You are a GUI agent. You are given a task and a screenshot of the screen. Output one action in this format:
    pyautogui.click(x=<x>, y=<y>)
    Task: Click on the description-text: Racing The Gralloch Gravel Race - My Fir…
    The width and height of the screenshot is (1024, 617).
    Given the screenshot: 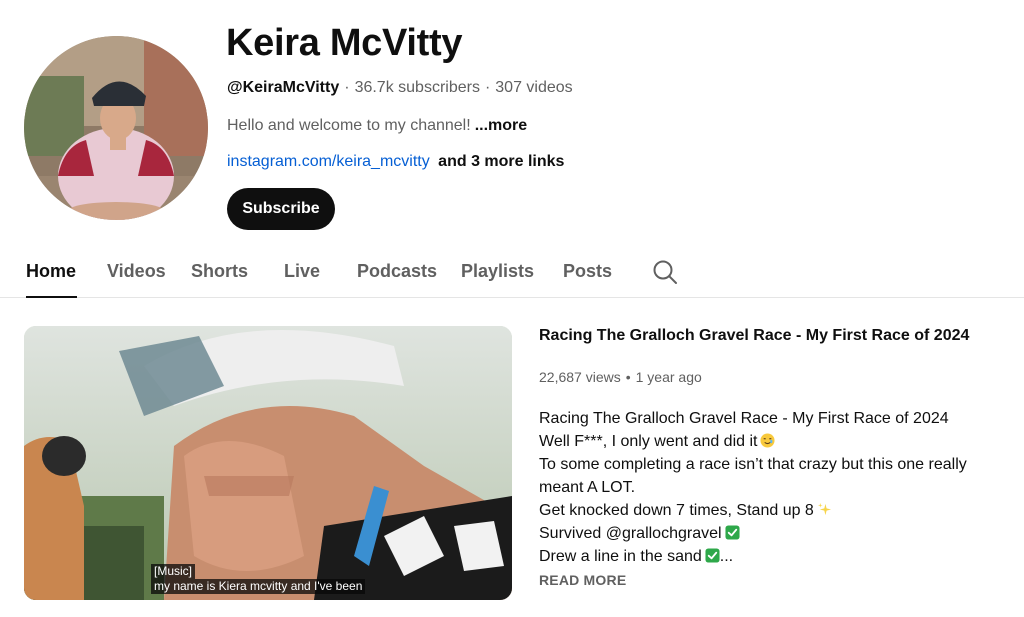 What is the action you would take?
    pyautogui.click(x=744, y=418)
    